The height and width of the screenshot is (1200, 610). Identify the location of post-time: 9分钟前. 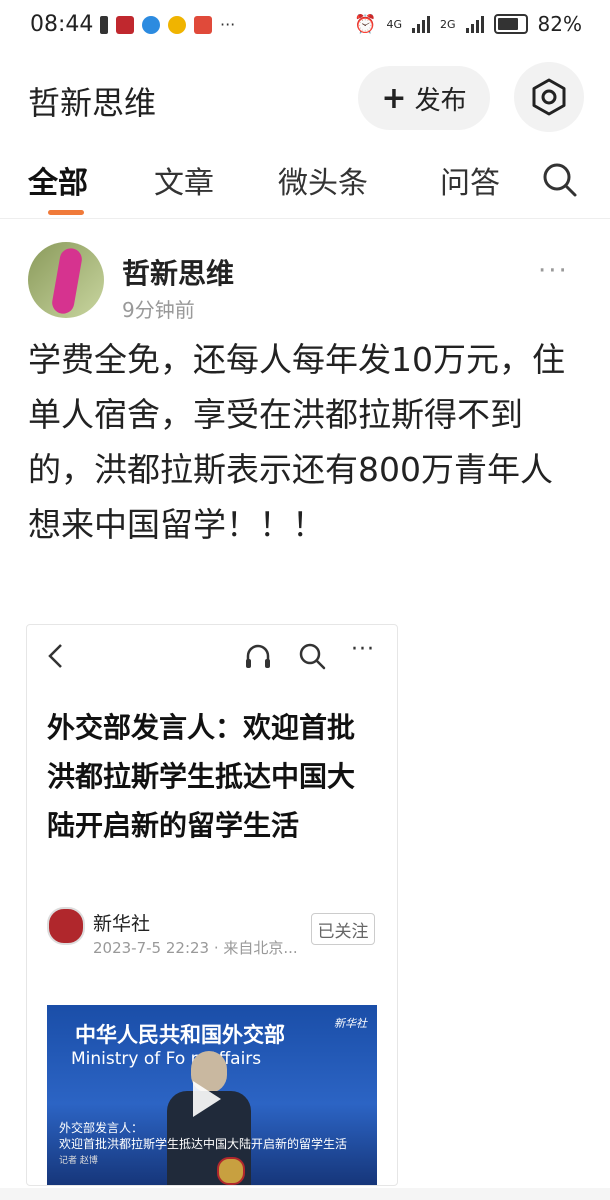
(158, 310).